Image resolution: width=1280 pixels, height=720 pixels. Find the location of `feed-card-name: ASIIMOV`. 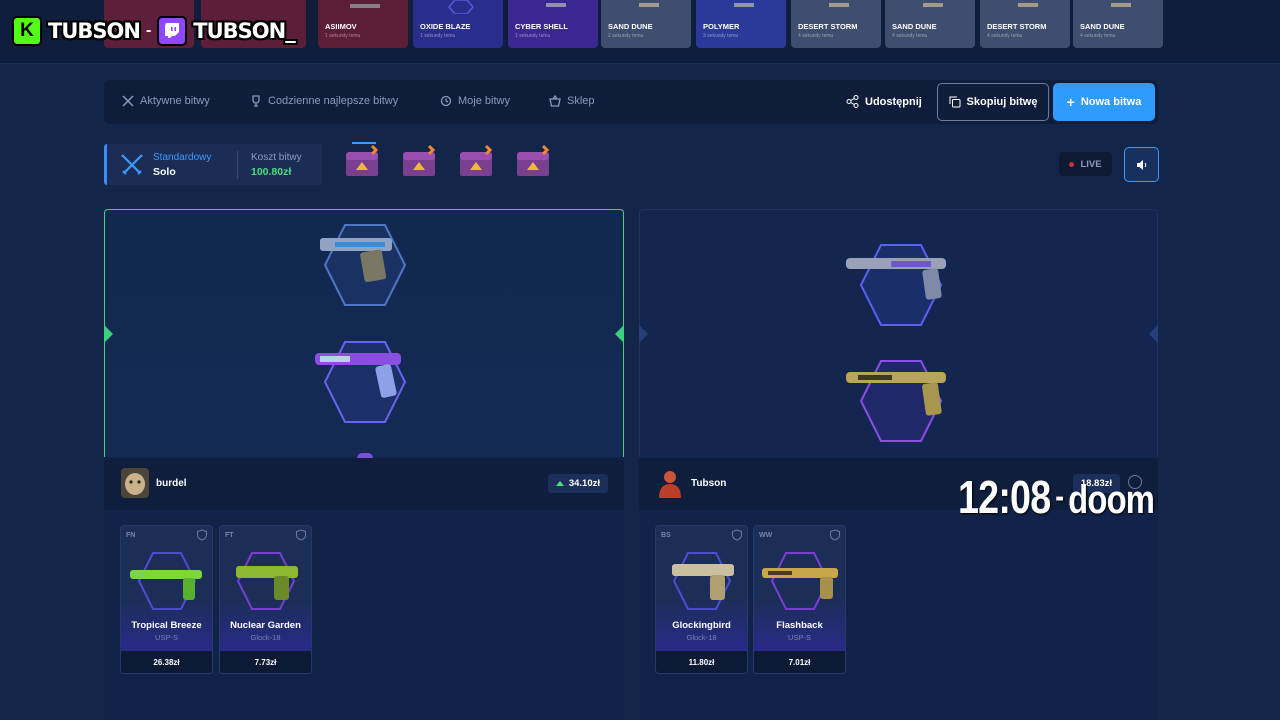

feed-card-name: ASIIMOV is located at coordinates (341, 26).